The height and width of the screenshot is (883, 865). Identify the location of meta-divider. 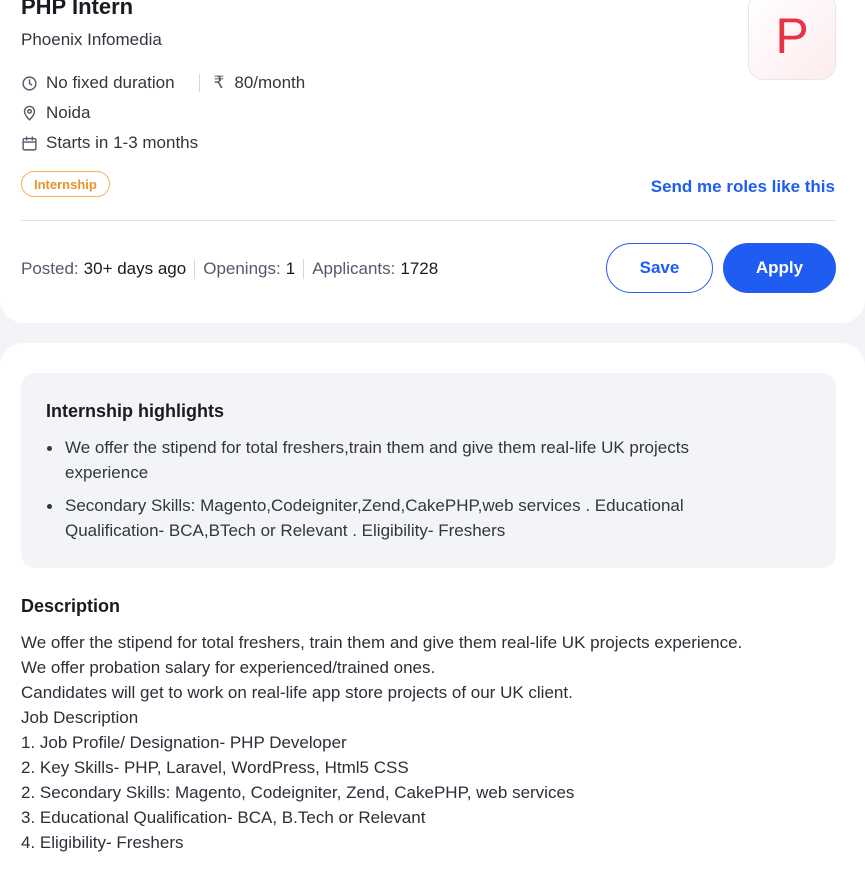
(199, 83).